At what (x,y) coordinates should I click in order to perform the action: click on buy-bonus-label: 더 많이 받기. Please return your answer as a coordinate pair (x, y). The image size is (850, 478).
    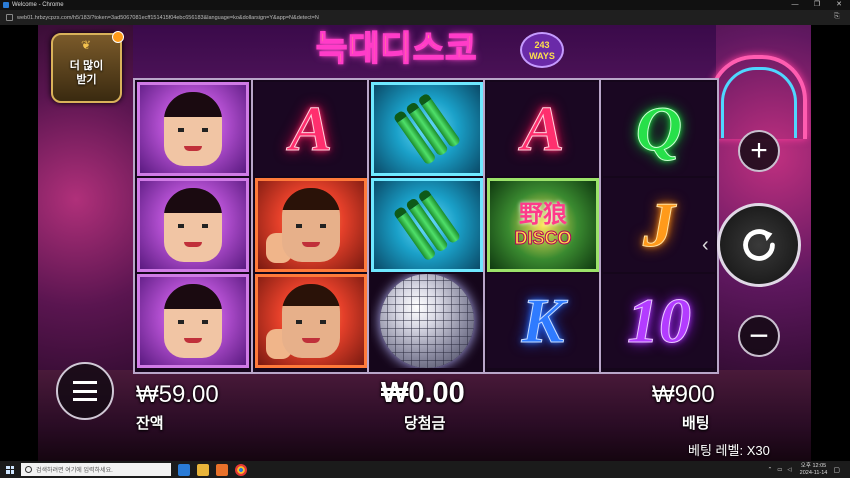
    Looking at the image, I should click on (86, 73).